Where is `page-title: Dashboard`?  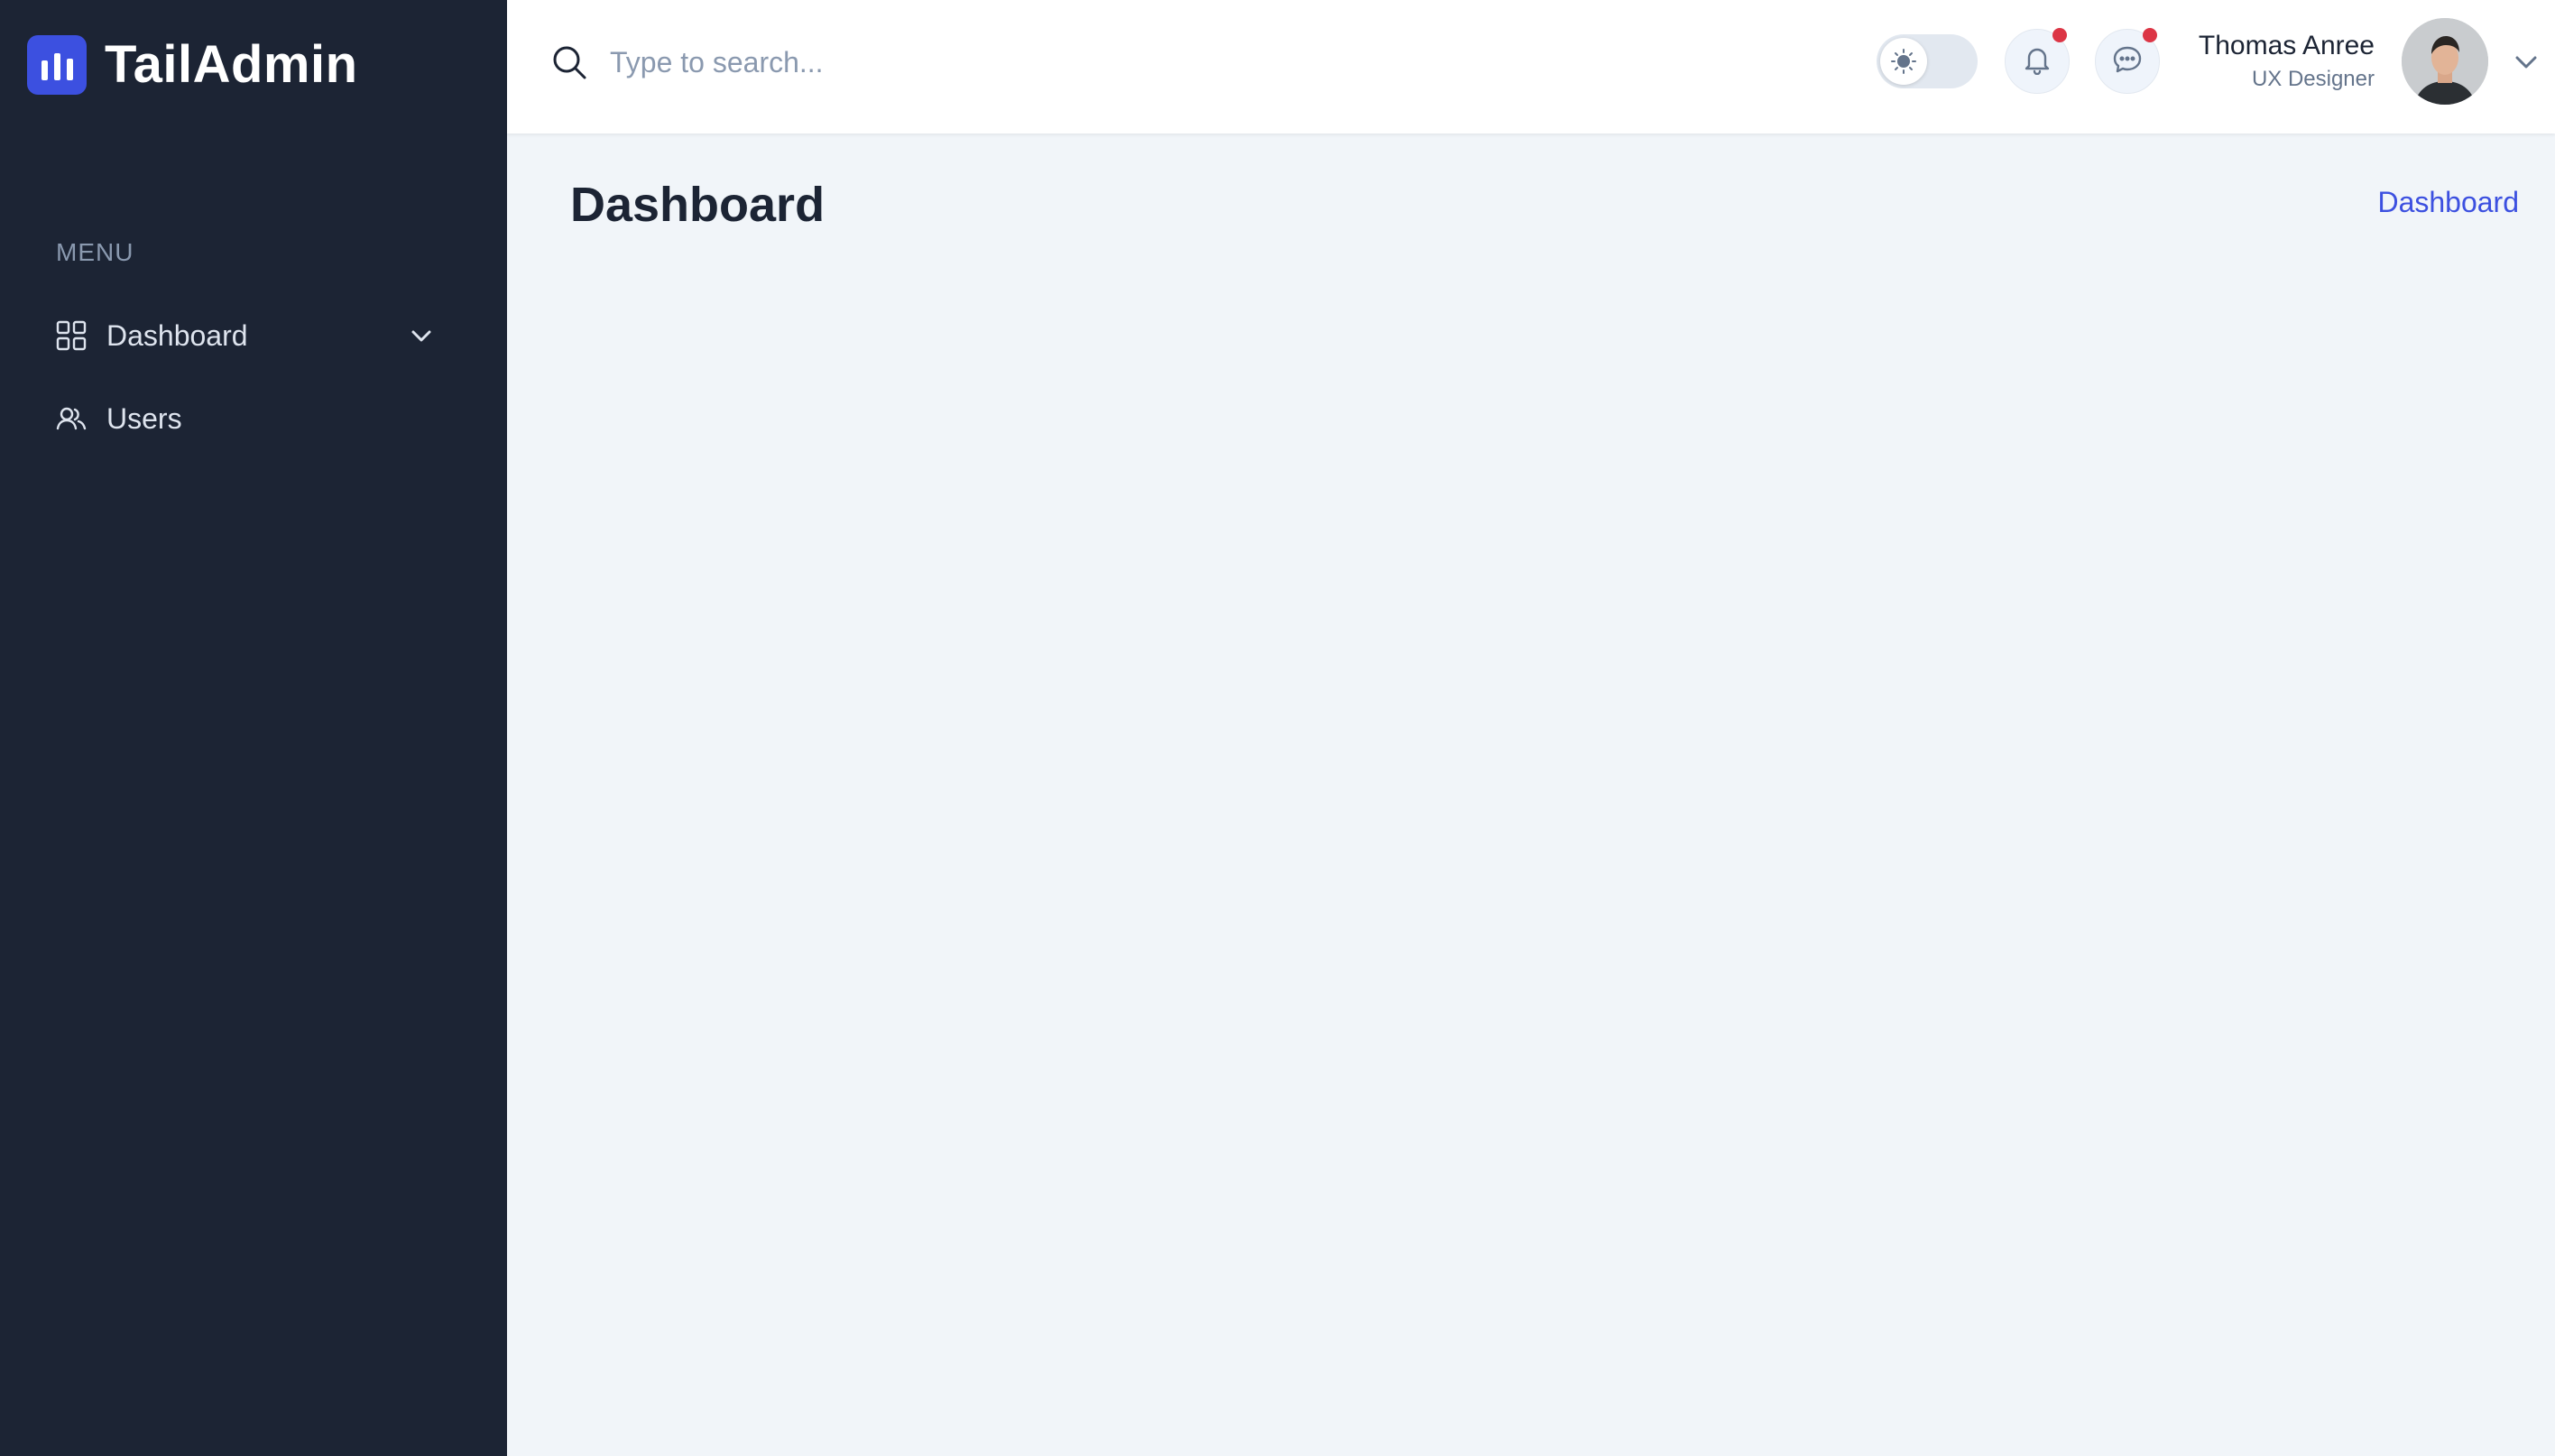 page-title: Dashboard is located at coordinates (698, 205).